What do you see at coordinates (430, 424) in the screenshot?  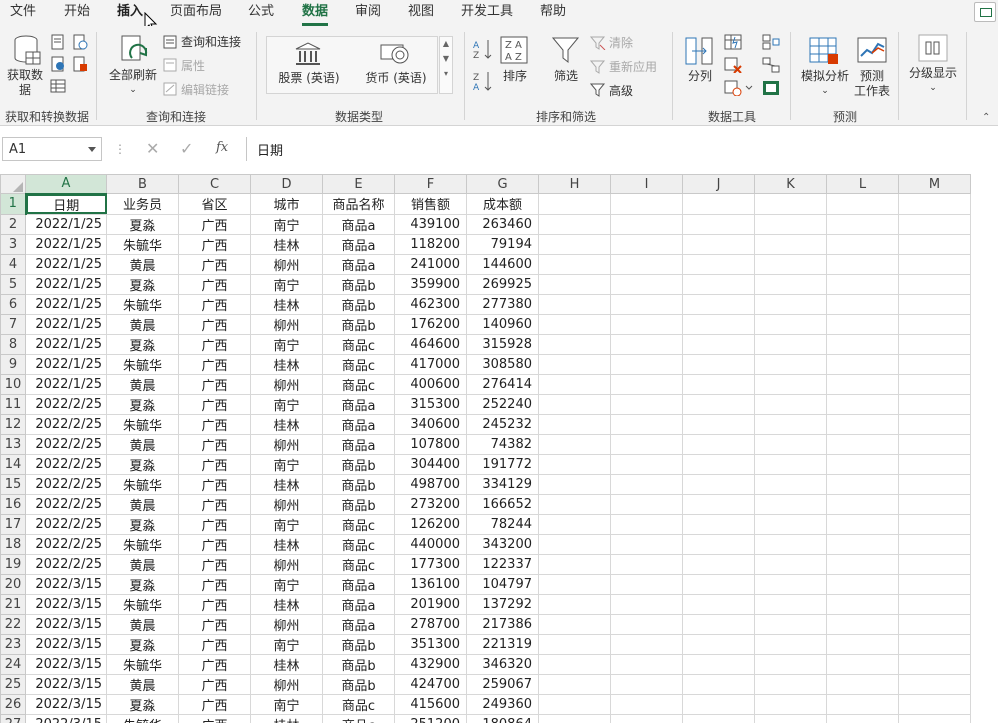 I see `cell: 340600` at bounding box center [430, 424].